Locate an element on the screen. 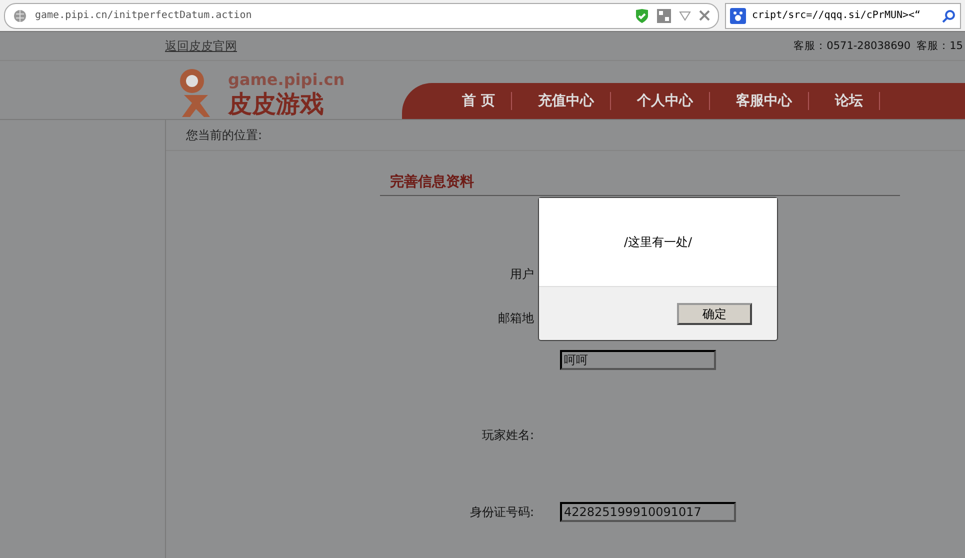 The height and width of the screenshot is (558, 965). address-bar: game.pipi.cn/initperfectDatum.action is located at coordinates (361, 15).